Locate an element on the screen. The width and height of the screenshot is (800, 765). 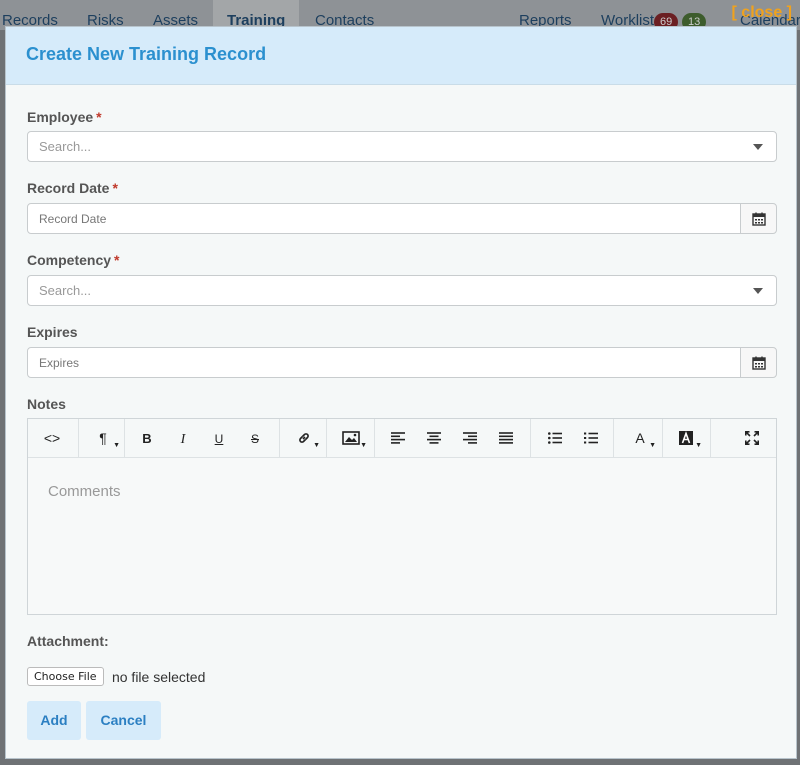
italic-button: I is located at coordinates (183, 438).